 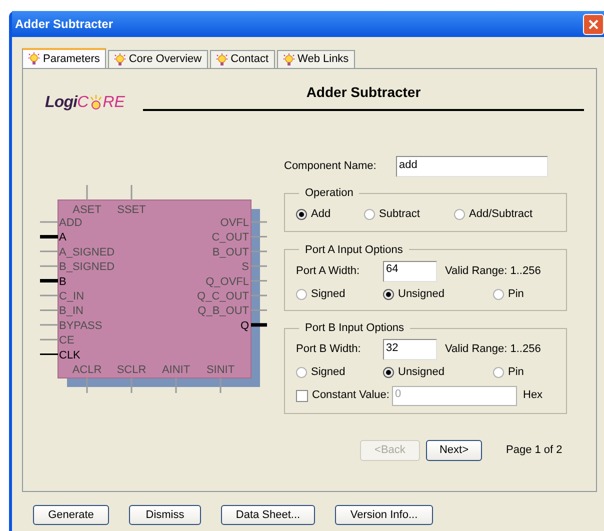 I want to click on pin-label: A_SIGNED, so click(x=87, y=252).